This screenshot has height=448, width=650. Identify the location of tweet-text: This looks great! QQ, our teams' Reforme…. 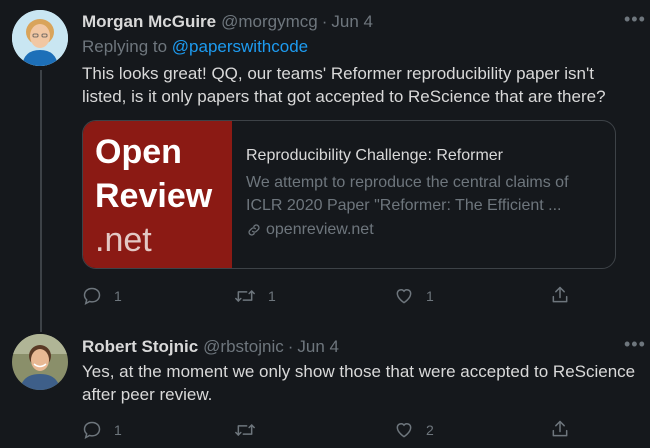
(344, 85).